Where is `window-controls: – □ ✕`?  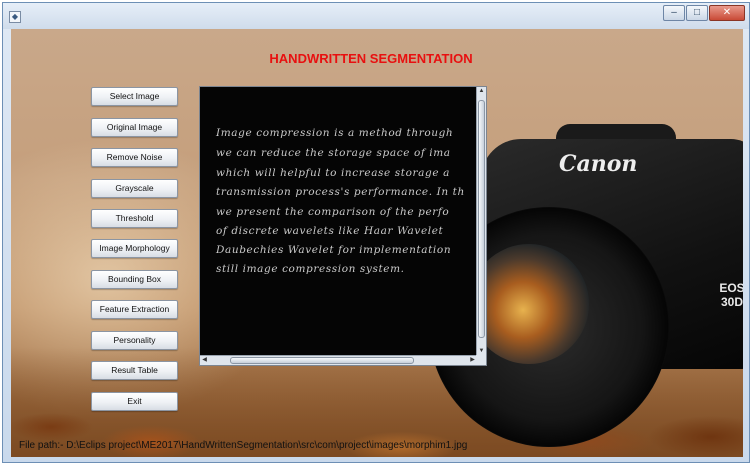
window-controls: – □ ✕ is located at coordinates (703, 13).